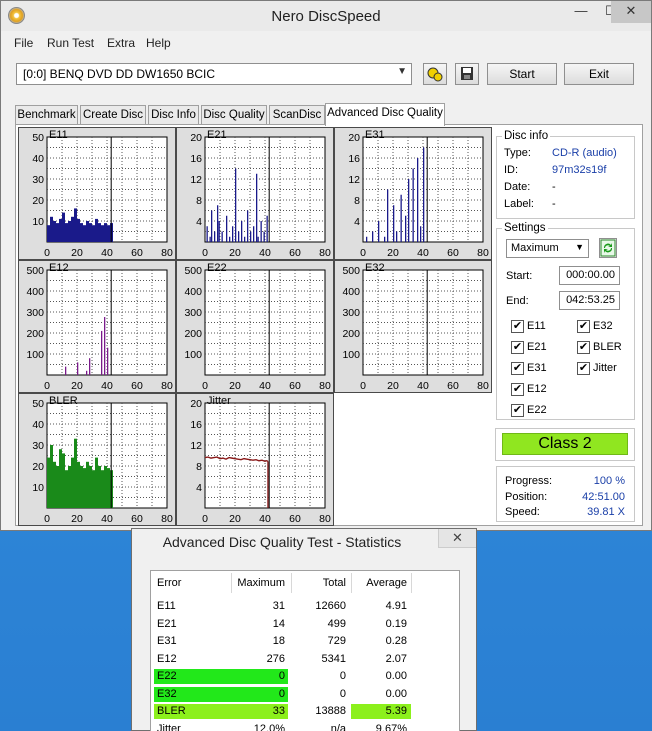 Image resolution: width=652 pixels, height=731 pixels. What do you see at coordinates (217, 268) in the screenshot?
I see `chart-title: E22` at bounding box center [217, 268].